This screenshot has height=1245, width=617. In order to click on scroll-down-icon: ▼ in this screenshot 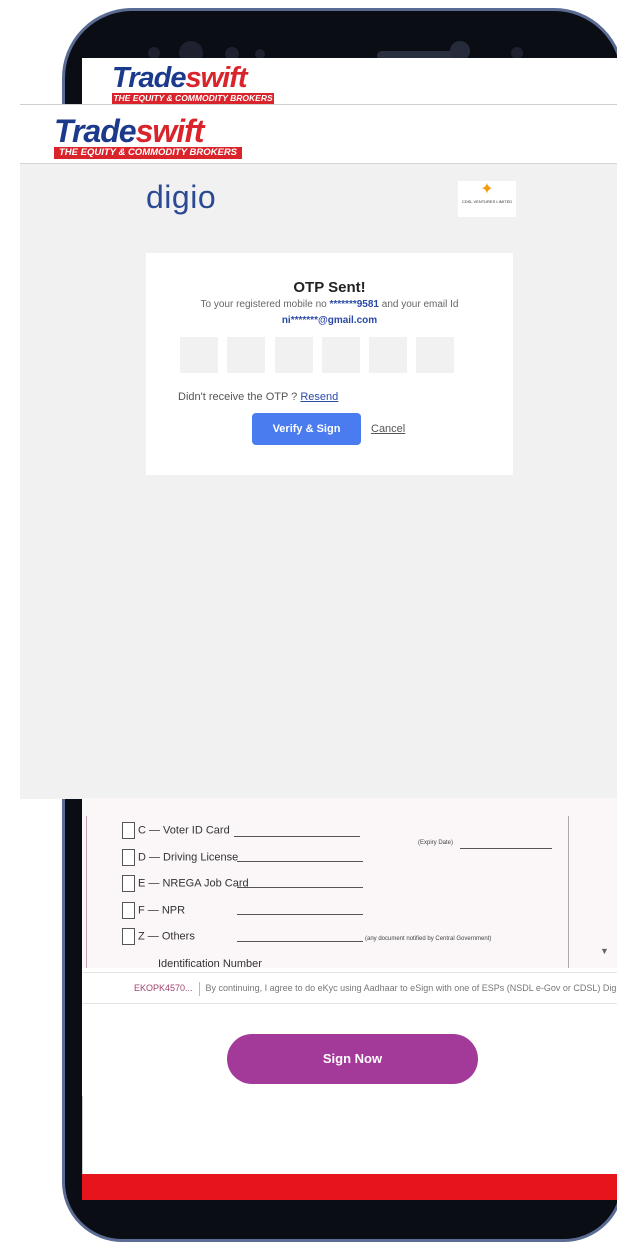, I will do `click(604, 951)`.